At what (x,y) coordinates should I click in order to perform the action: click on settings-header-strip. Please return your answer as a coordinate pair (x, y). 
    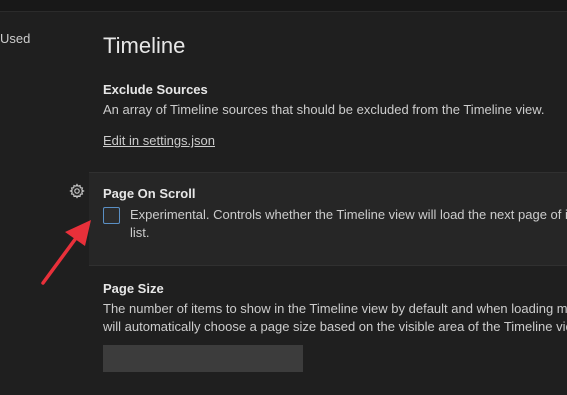
    Looking at the image, I should click on (283, 6).